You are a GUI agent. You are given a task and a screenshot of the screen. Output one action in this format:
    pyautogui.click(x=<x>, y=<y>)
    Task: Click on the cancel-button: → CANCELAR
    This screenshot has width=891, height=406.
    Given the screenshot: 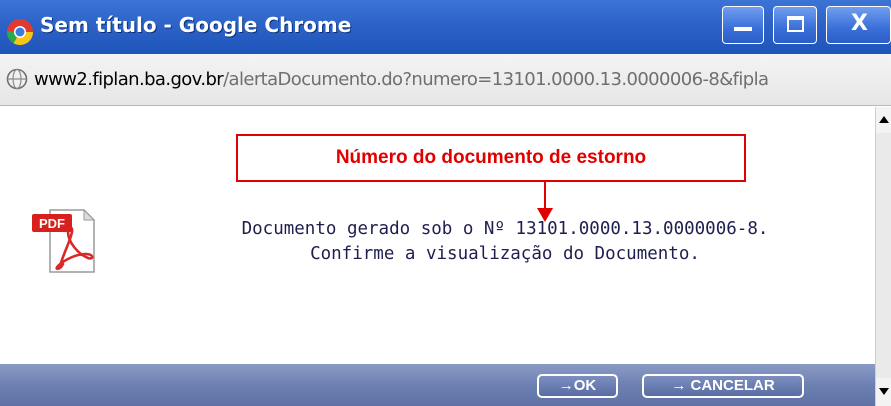 What is the action you would take?
    pyautogui.click(x=723, y=386)
    